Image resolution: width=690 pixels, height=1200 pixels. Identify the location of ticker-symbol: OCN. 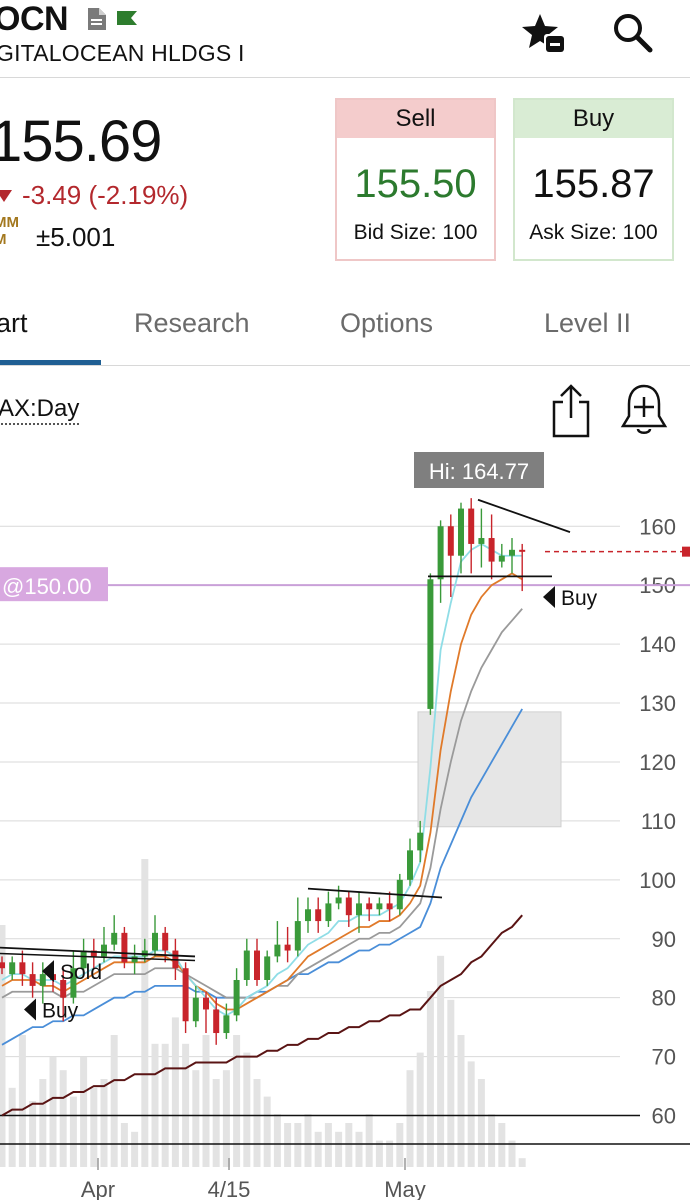
(34, 19).